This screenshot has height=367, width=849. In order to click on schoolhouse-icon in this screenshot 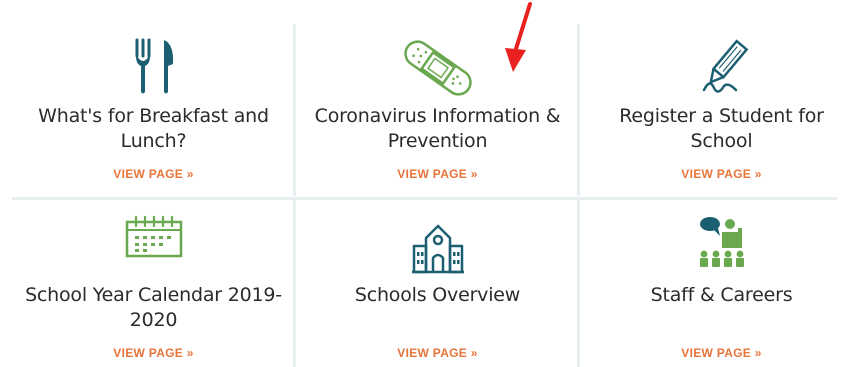, I will do `click(437, 249)`.